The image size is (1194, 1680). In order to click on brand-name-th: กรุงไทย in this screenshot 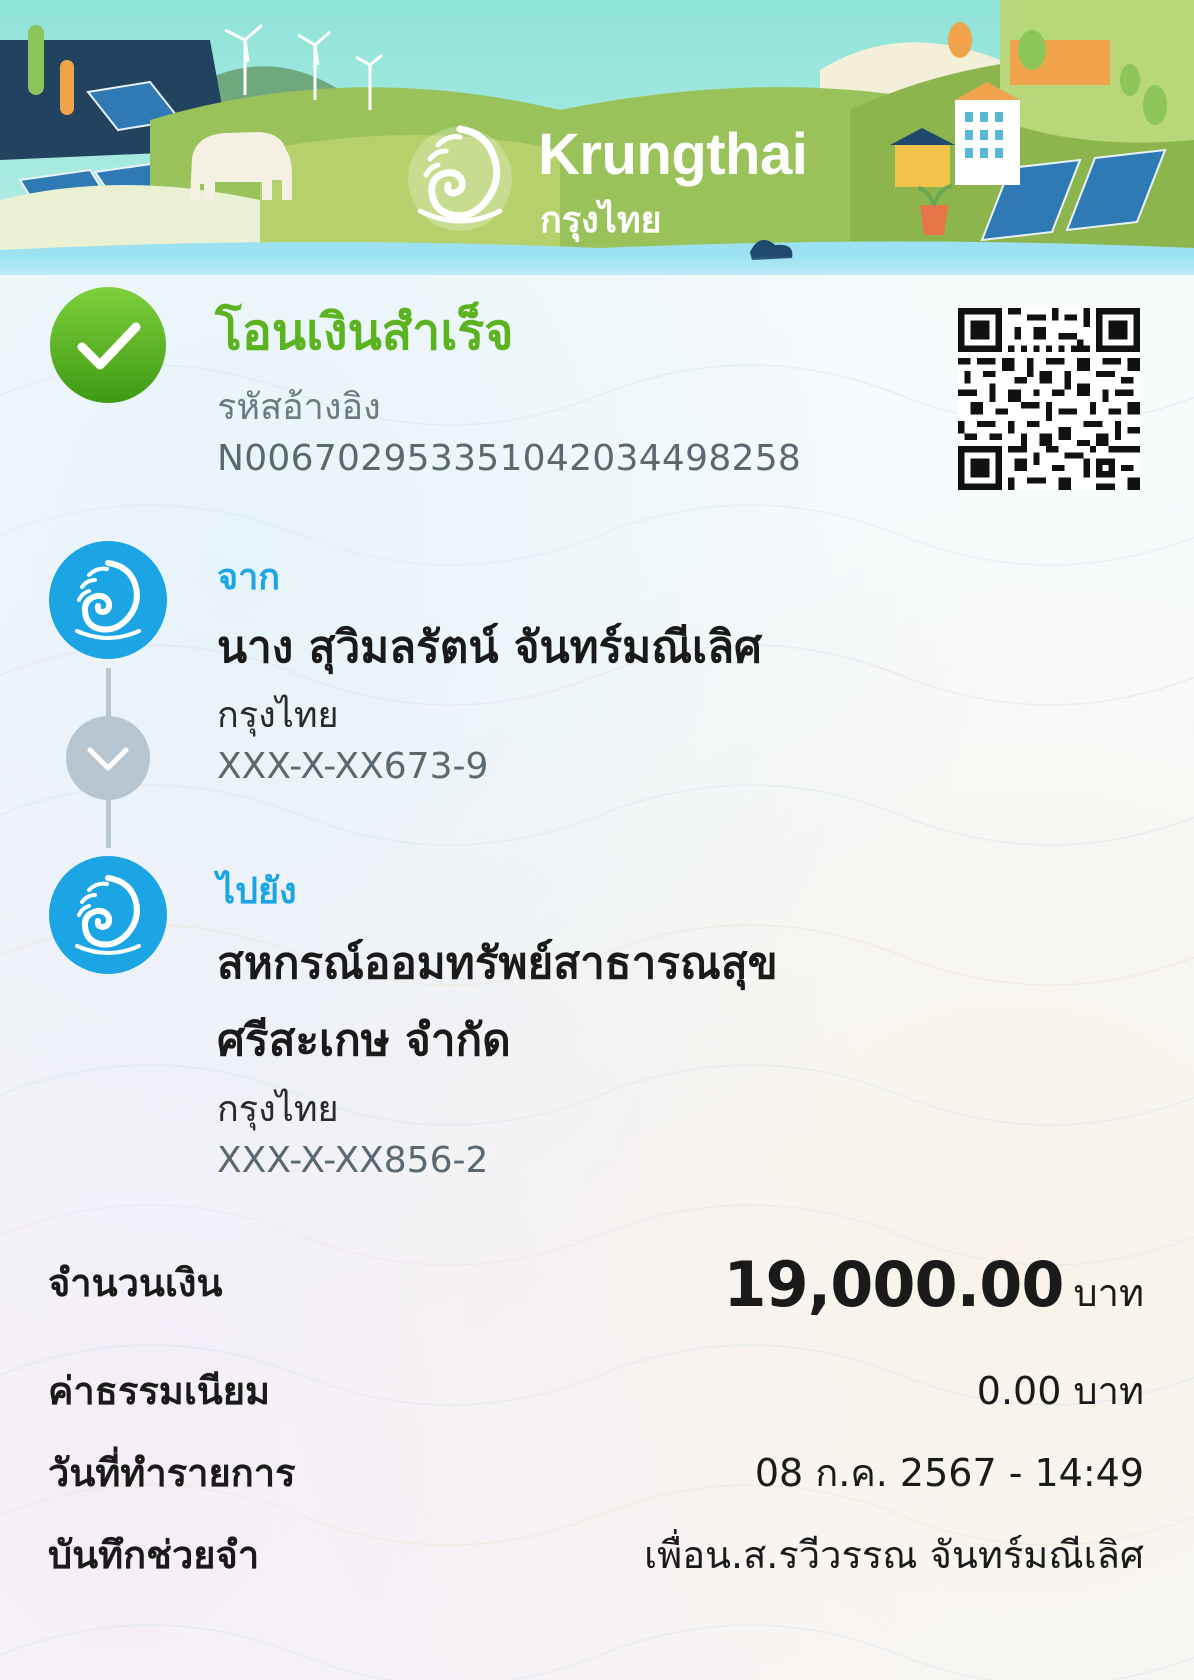, I will do `click(601, 220)`.